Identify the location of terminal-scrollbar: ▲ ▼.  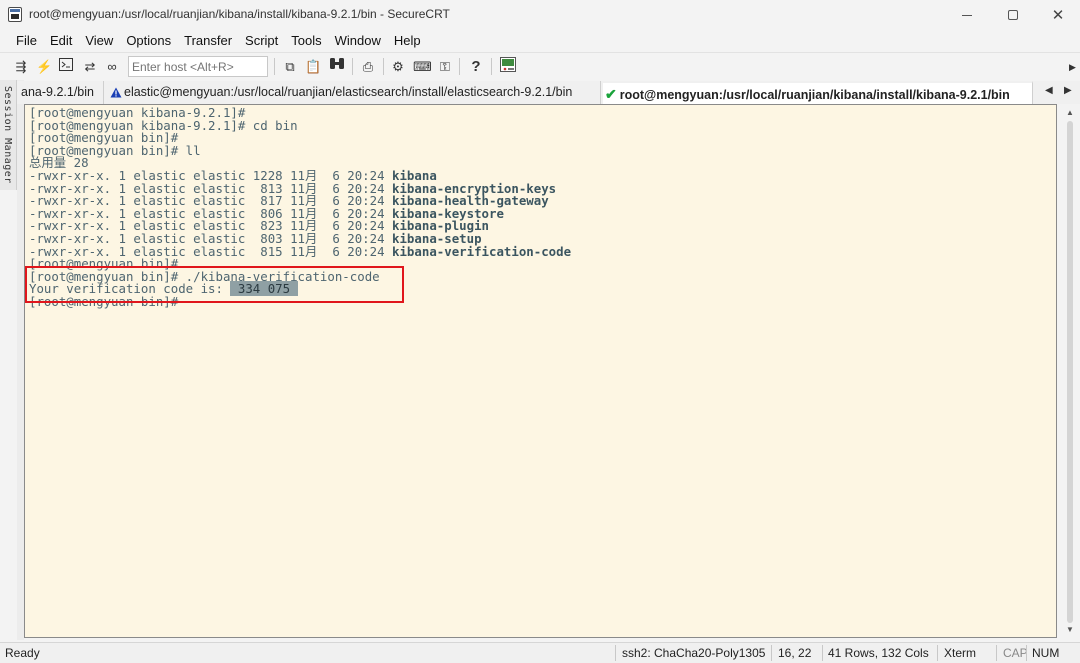
(1070, 371).